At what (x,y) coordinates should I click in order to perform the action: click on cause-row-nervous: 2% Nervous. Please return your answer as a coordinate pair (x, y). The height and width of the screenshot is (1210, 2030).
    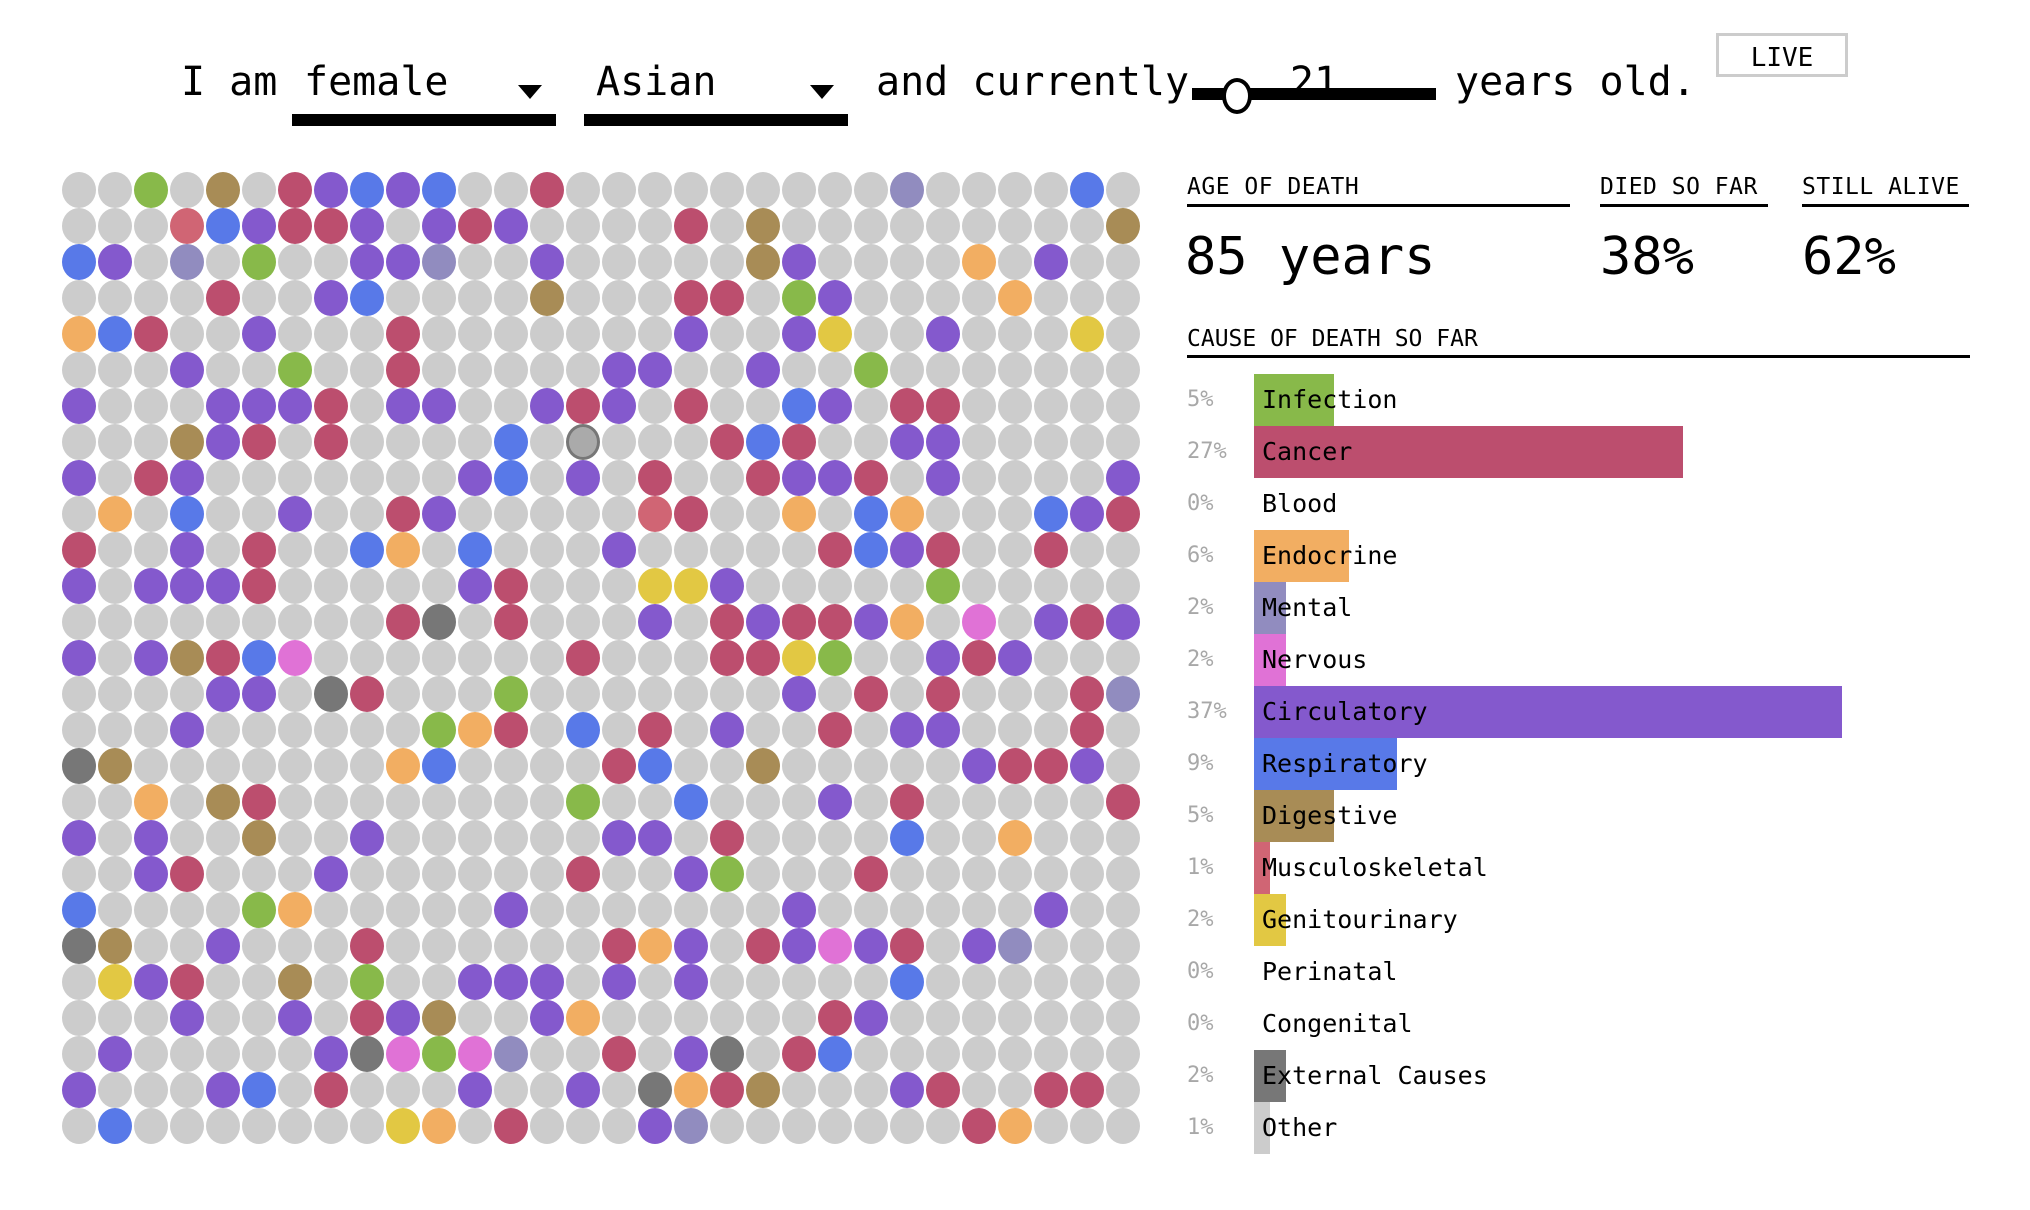
    Looking at the image, I should click on (1597, 660).